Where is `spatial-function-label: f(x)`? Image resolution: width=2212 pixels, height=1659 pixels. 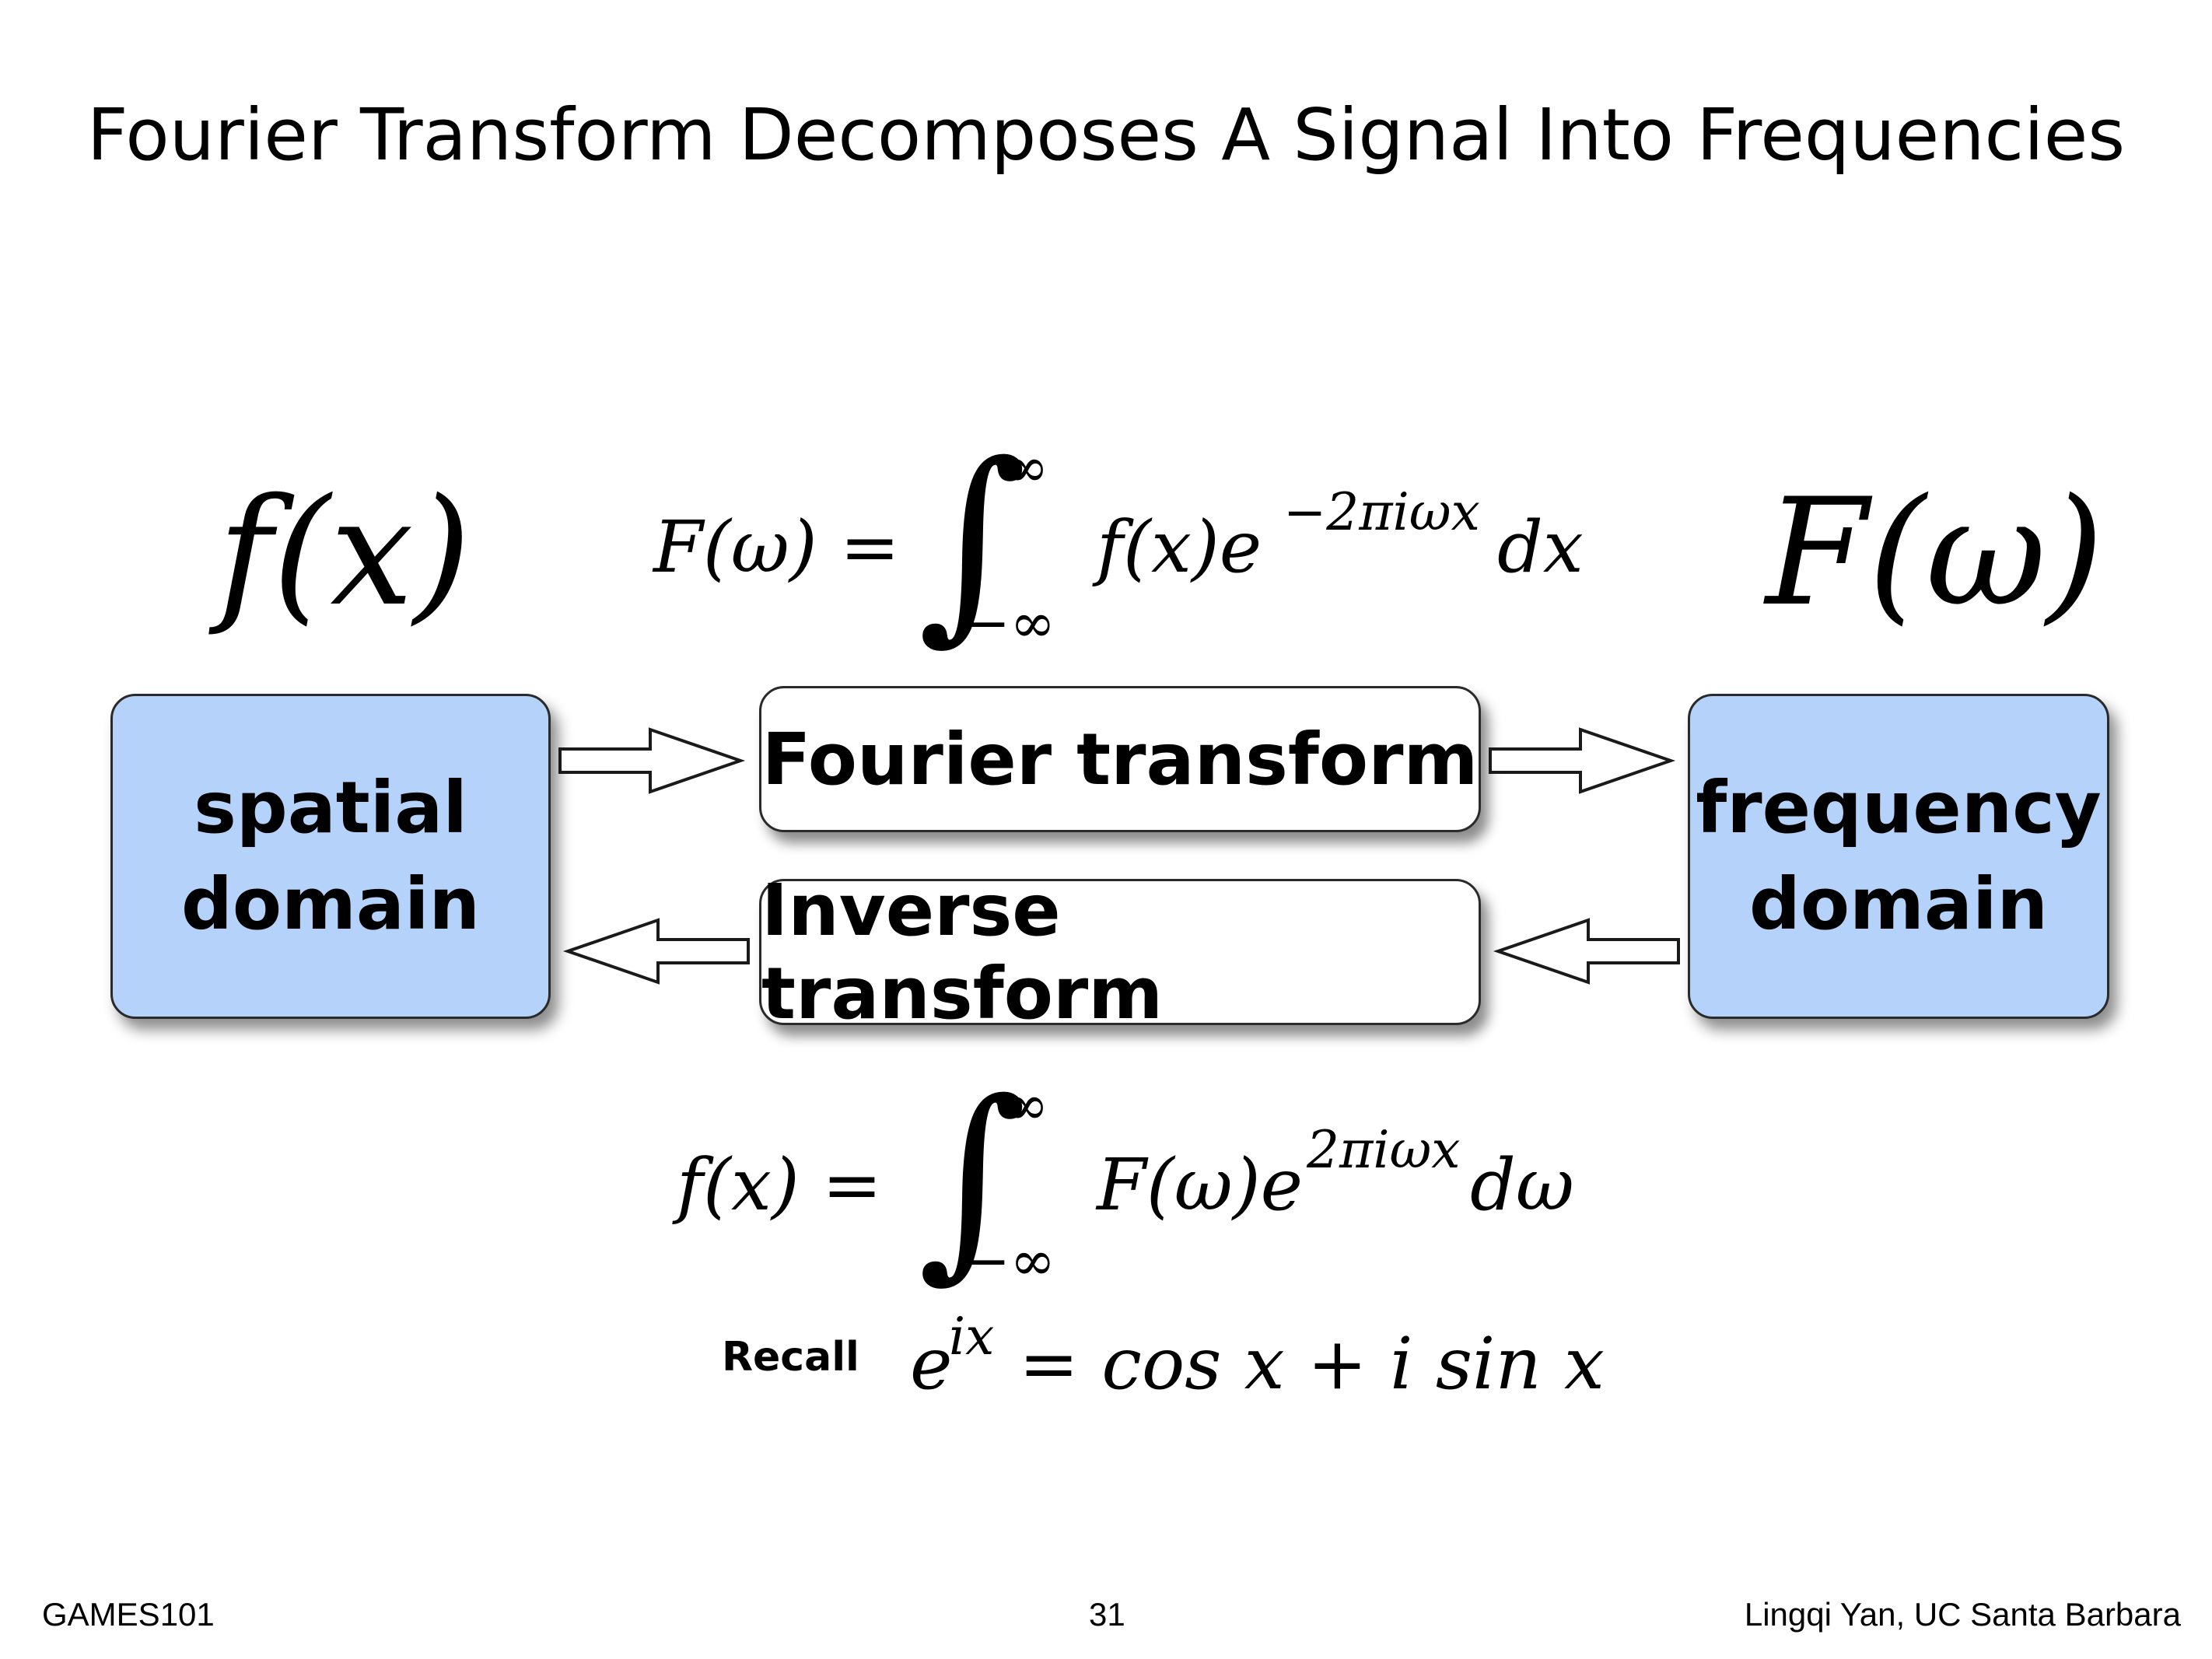
spatial-function-label: f(x) is located at coordinates (344, 553).